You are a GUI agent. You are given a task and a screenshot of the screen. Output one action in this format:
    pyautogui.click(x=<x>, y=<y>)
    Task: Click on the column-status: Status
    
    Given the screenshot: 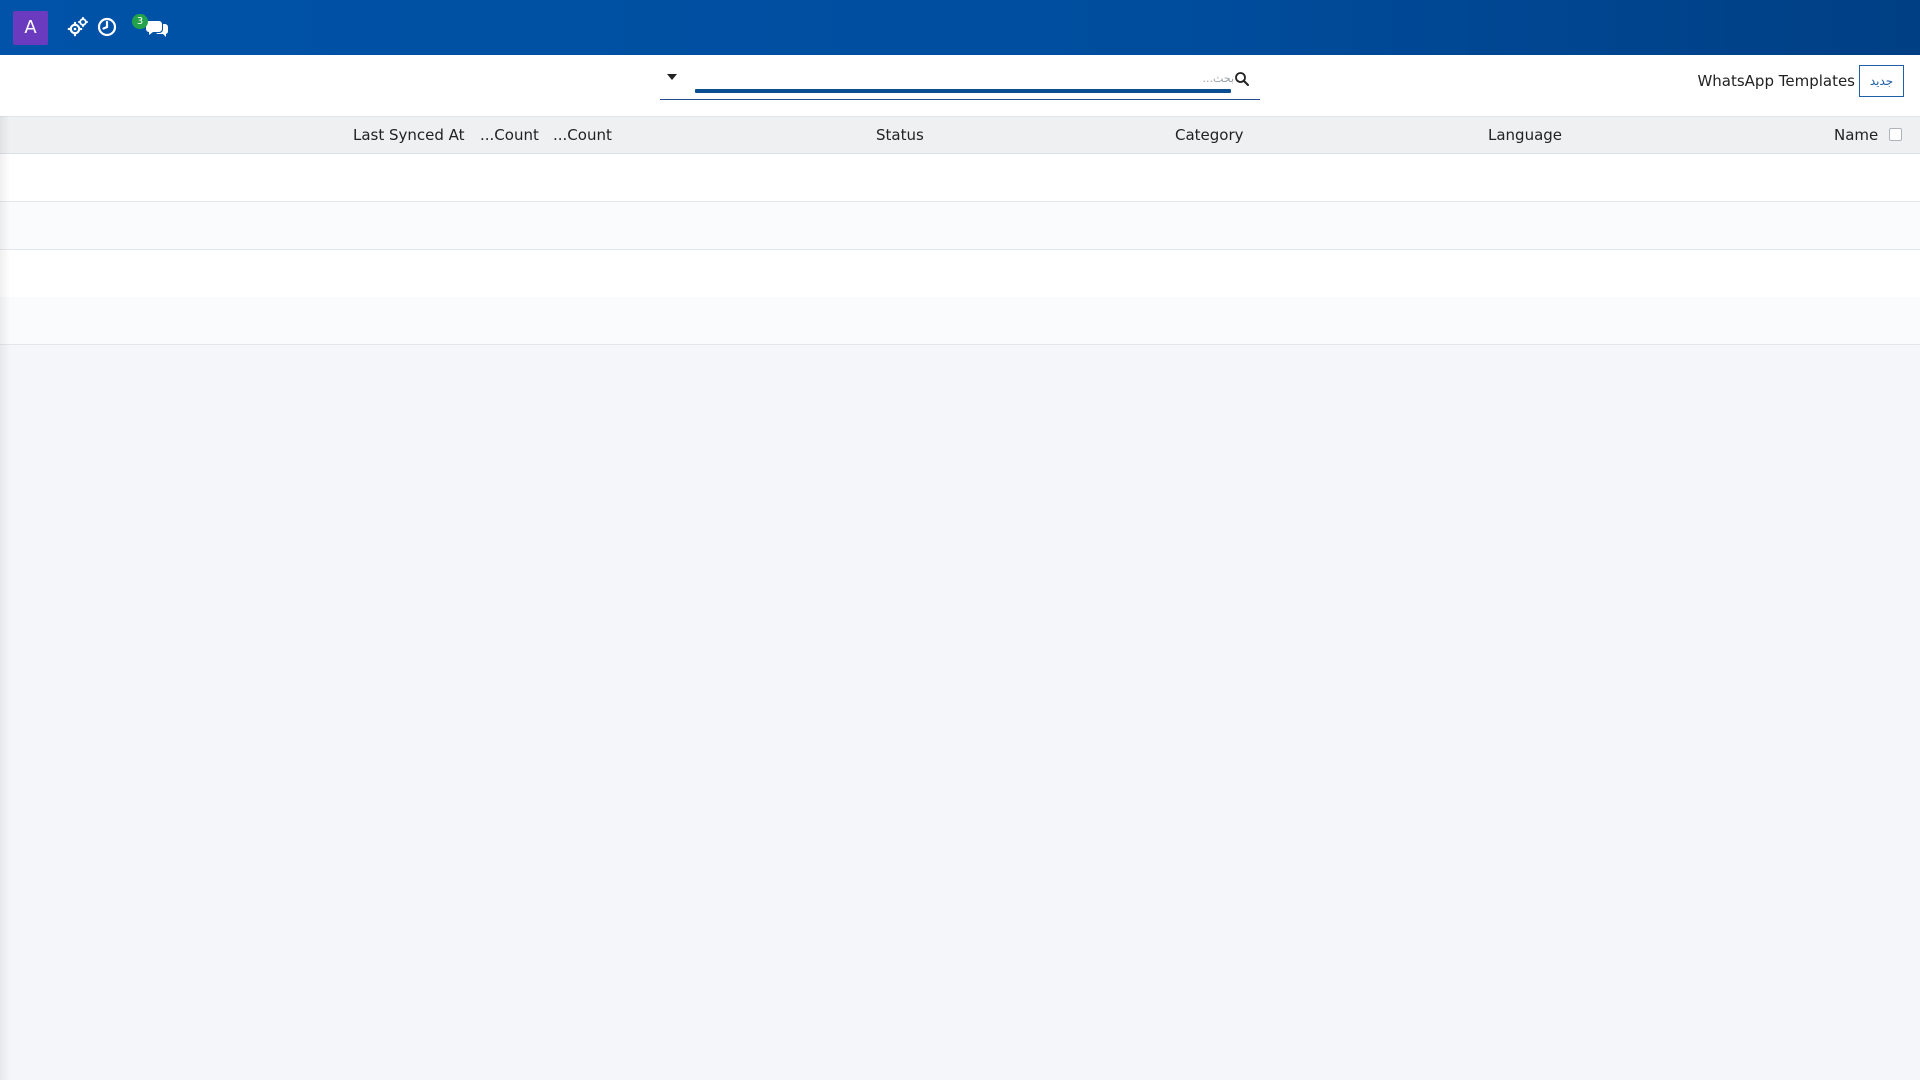 What is the action you would take?
    pyautogui.click(x=900, y=135)
    